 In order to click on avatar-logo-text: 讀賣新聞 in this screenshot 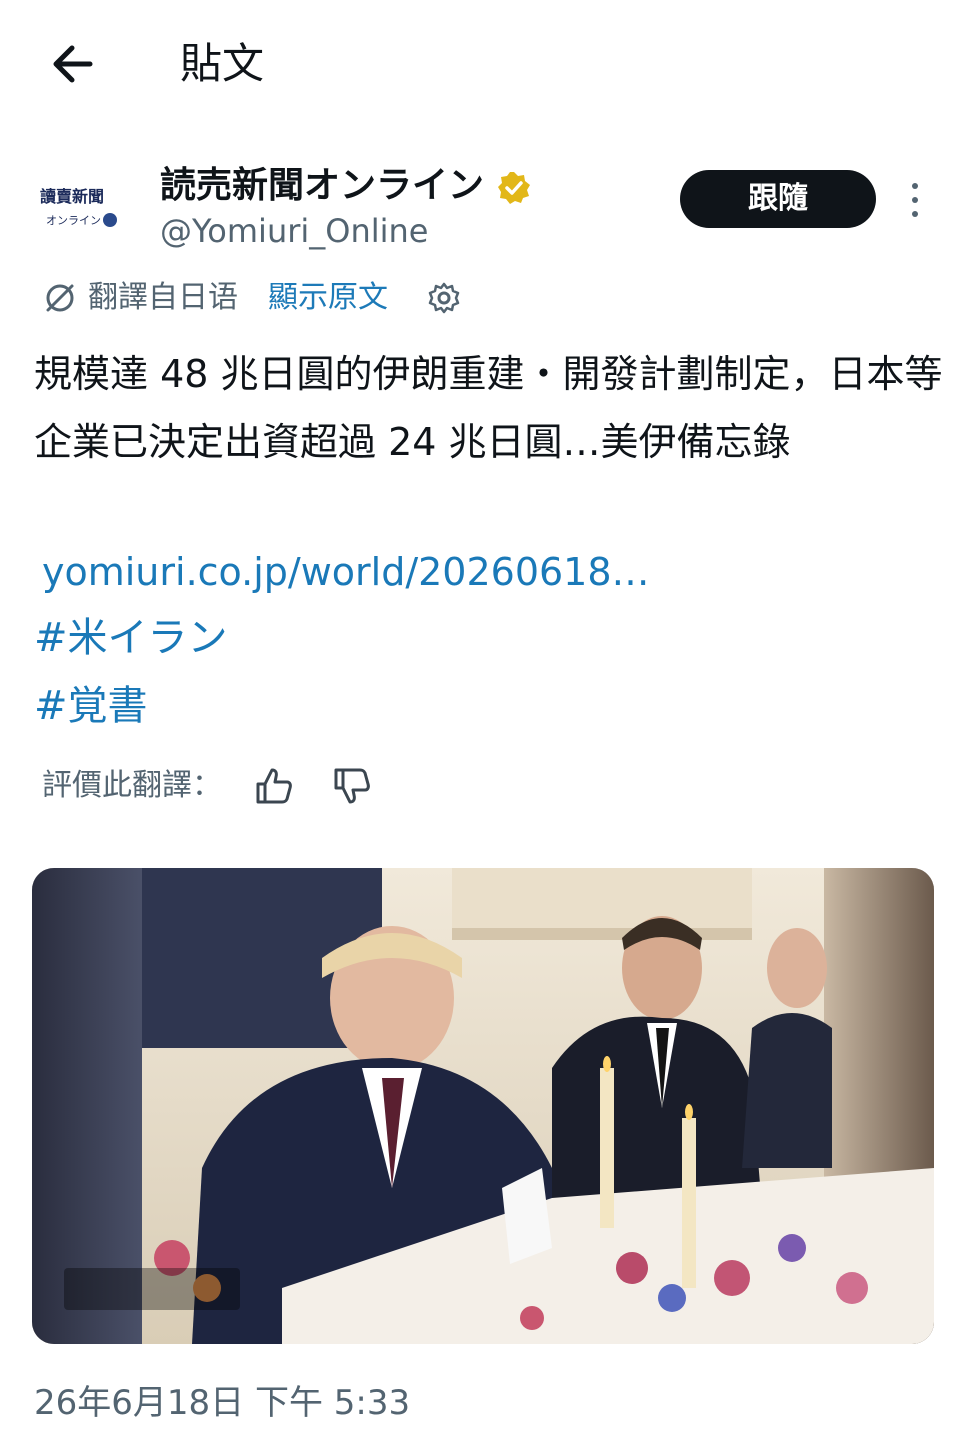, I will do `click(72, 196)`.